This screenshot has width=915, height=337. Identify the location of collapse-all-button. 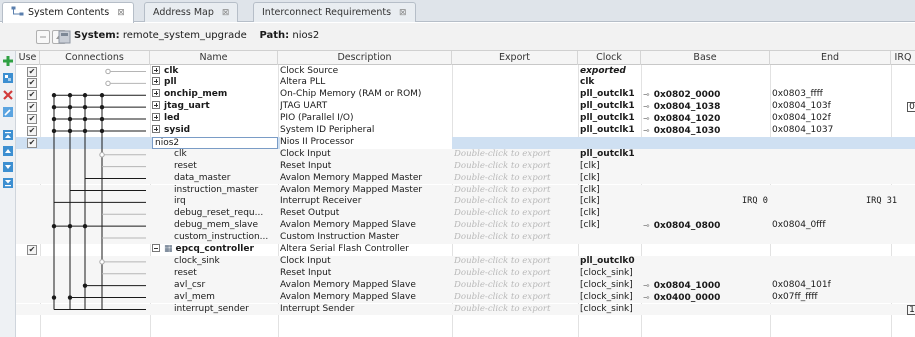
(43, 37).